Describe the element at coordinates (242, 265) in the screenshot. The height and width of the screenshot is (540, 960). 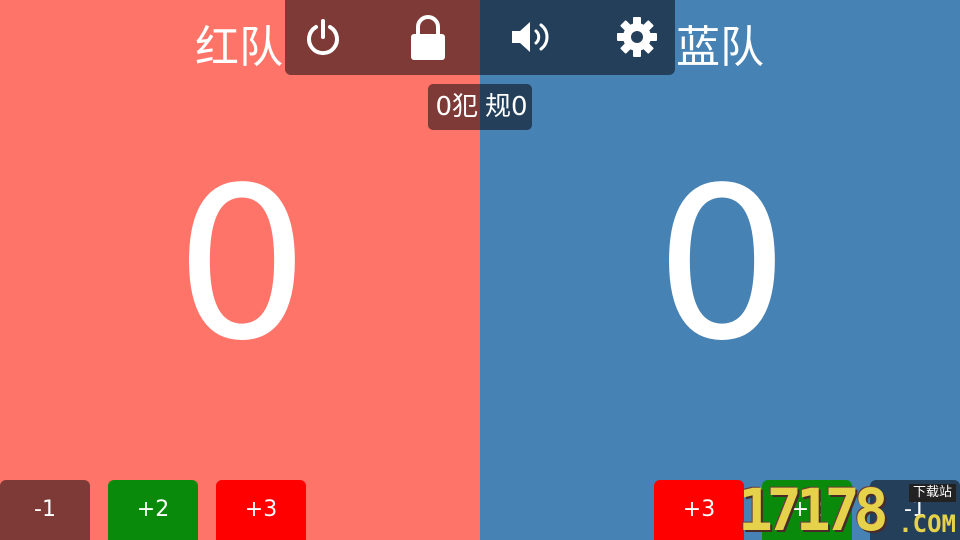
I see `red-team-score: 0` at that location.